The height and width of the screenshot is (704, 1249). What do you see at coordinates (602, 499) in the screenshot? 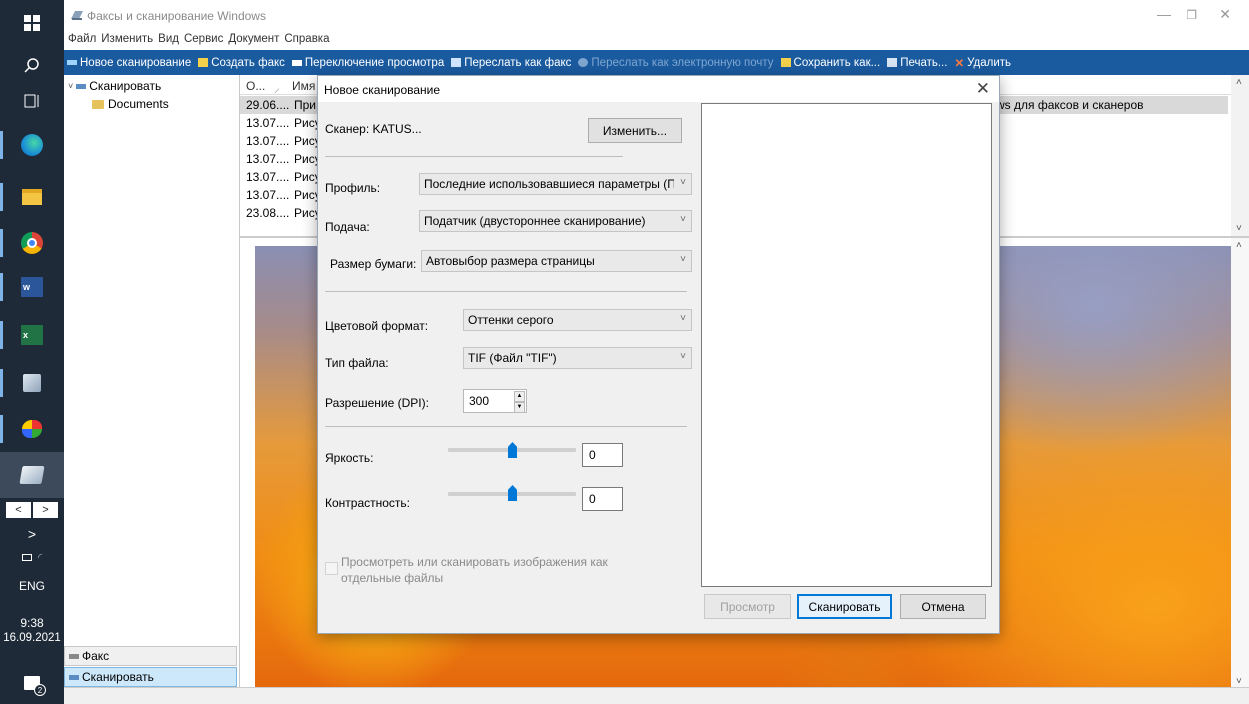
I see `contrast-value-input: 0` at bounding box center [602, 499].